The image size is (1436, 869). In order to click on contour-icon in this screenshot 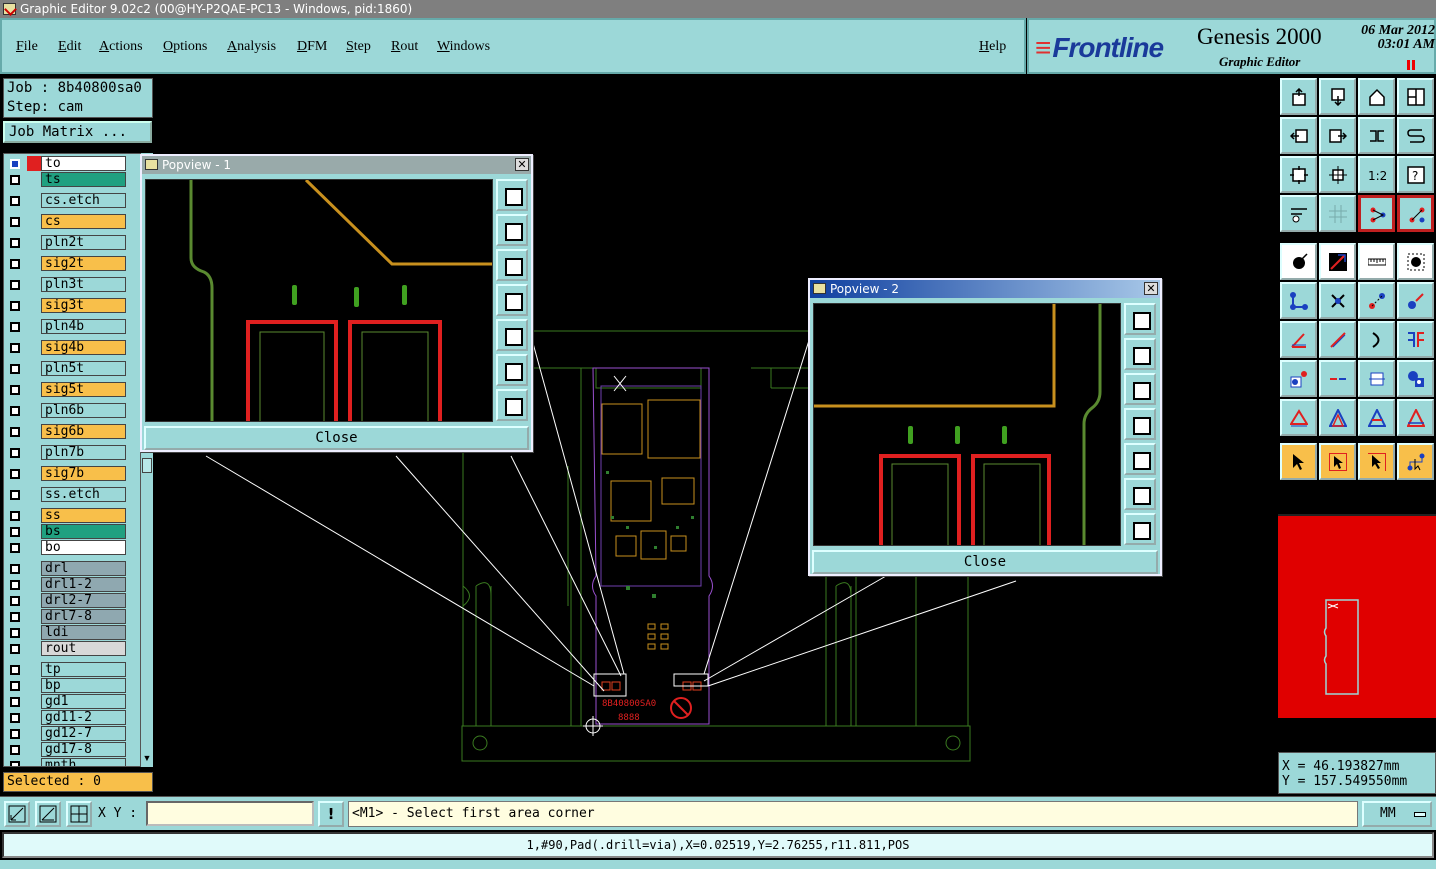, I will do `click(1415, 378)`.